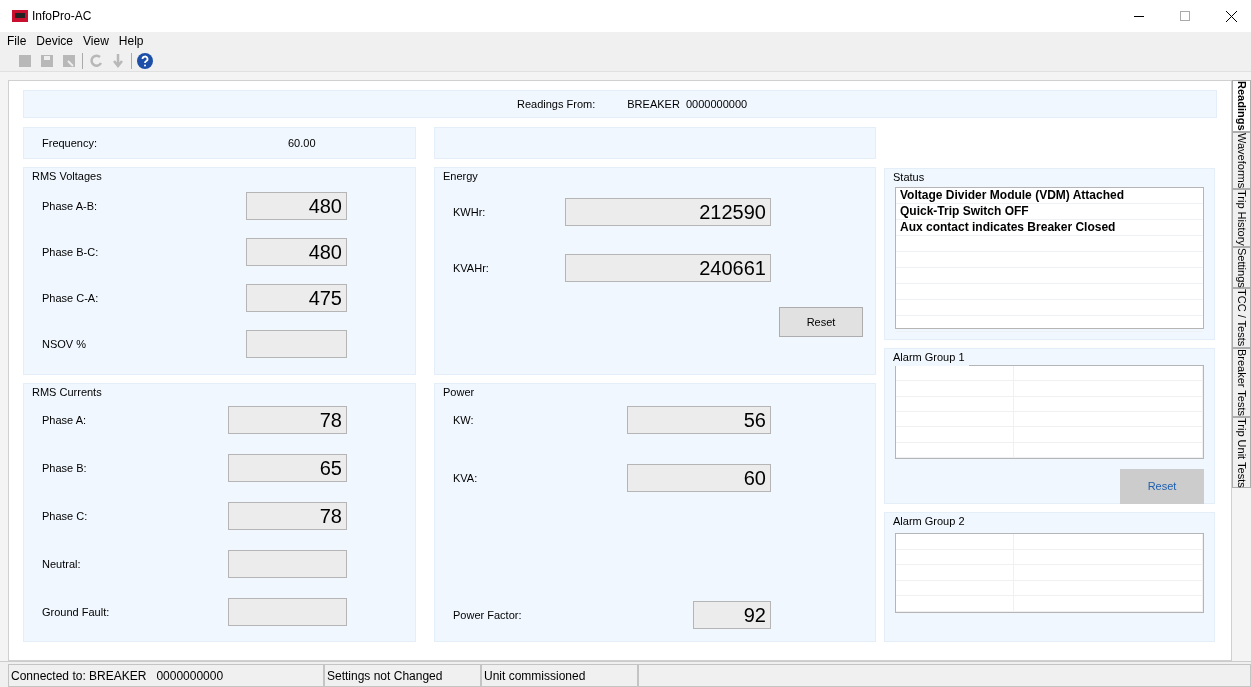 The width and height of the screenshot is (1251, 687). I want to click on readings-from-label: Readings From:, so click(556, 104).